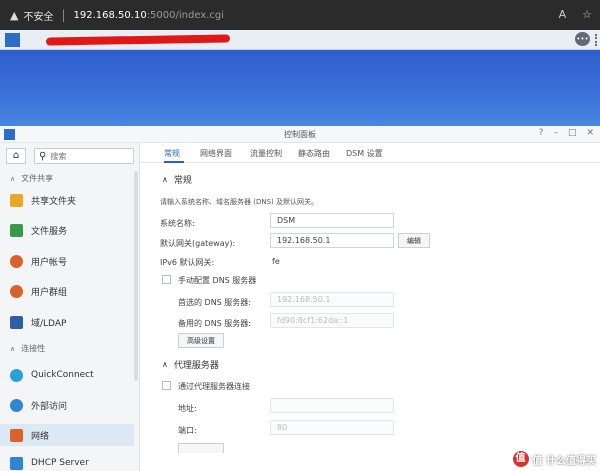 The height and width of the screenshot is (471, 600). I want to click on url-host: 192.168.50.10, so click(110, 15).